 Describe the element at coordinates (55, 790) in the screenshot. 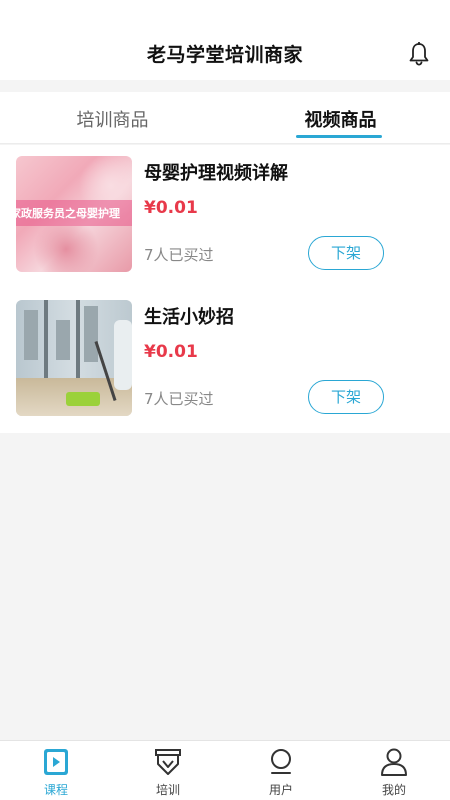

I see `tabbar-label: 课程` at that location.